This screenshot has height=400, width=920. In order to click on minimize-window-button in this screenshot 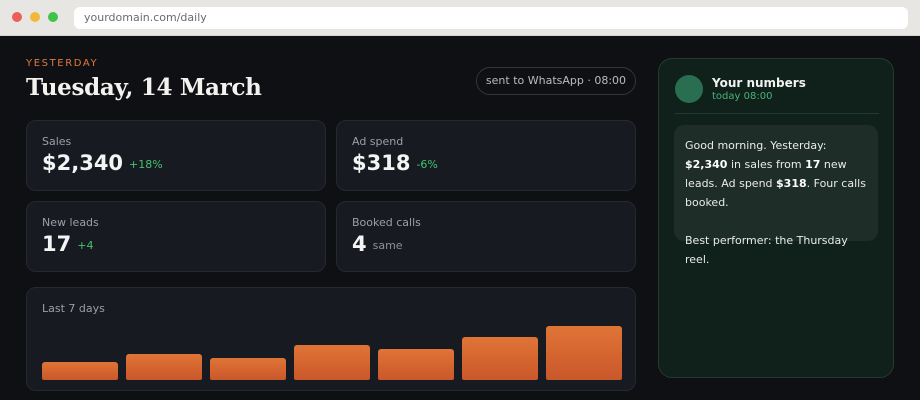, I will do `click(35, 17)`.